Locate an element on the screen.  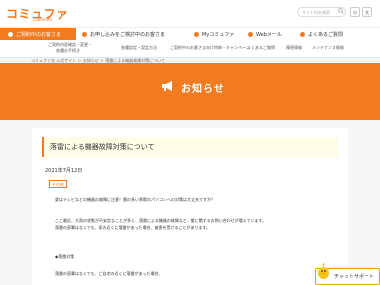
font-size-large-button: 大 is located at coordinates (367, 12).